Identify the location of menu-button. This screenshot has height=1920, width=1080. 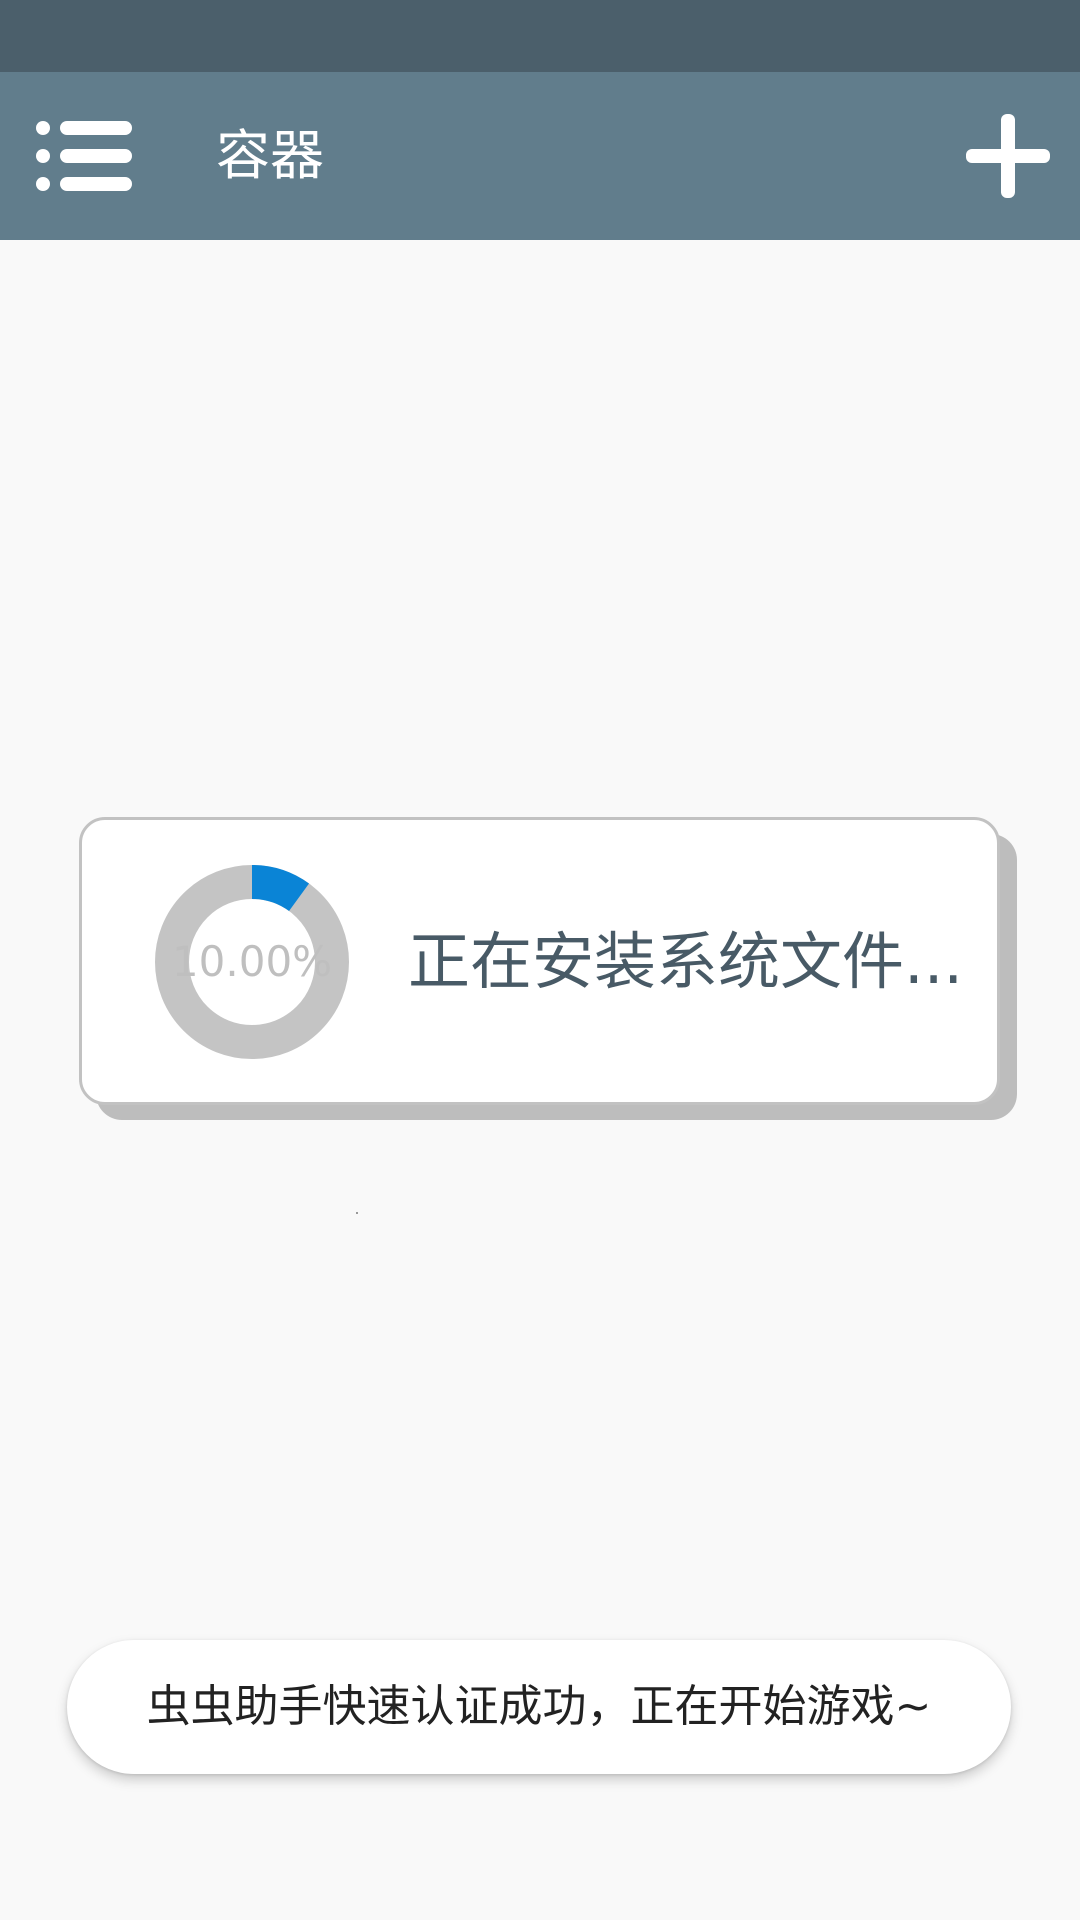
(84, 156).